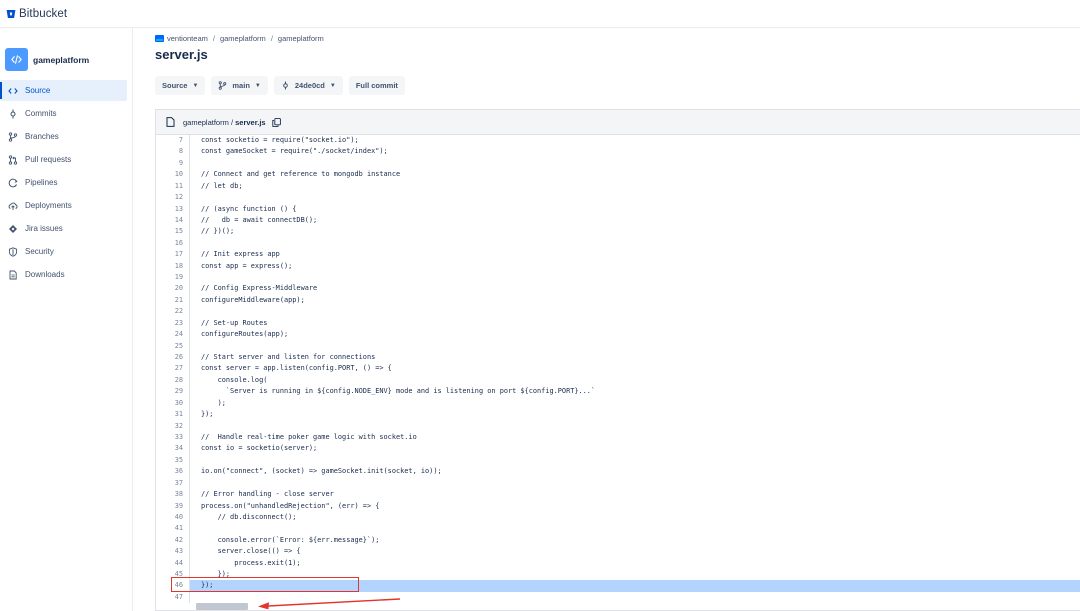 This screenshot has width=1080, height=611. I want to click on line-number: 16, so click(173, 243).